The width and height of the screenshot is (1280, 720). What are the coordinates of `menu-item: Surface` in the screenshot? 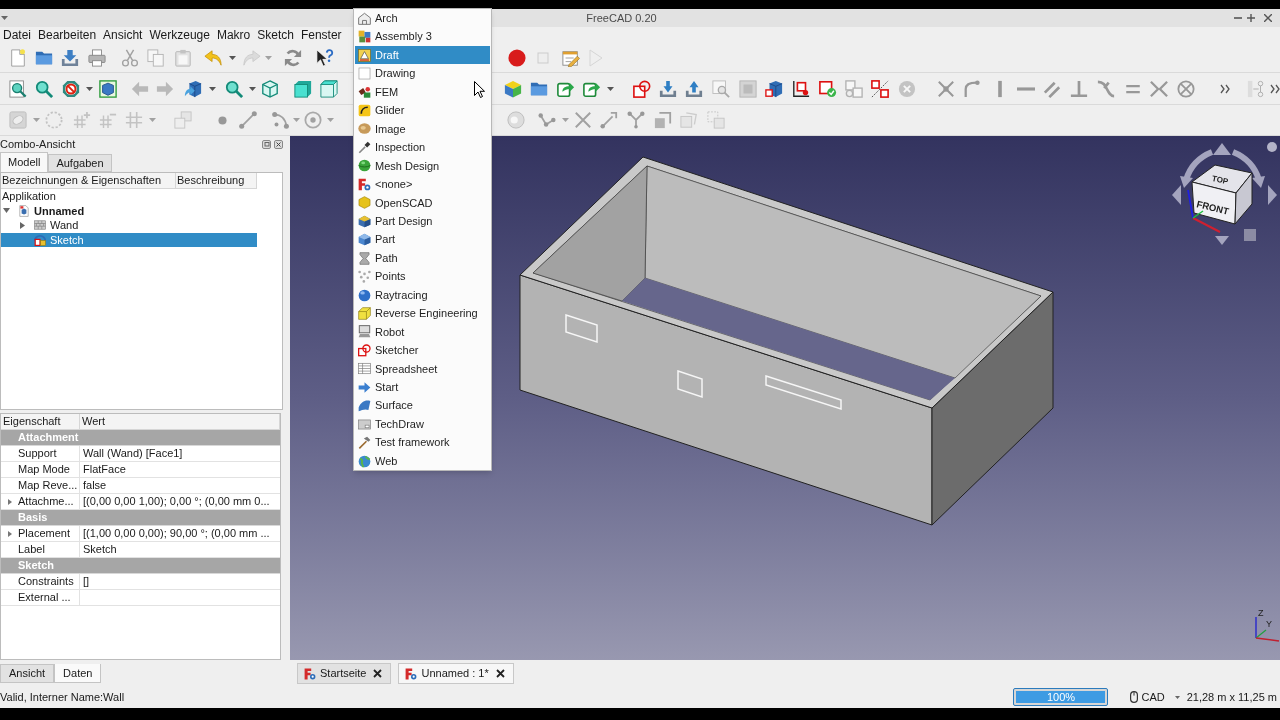 It's located at (422, 405).